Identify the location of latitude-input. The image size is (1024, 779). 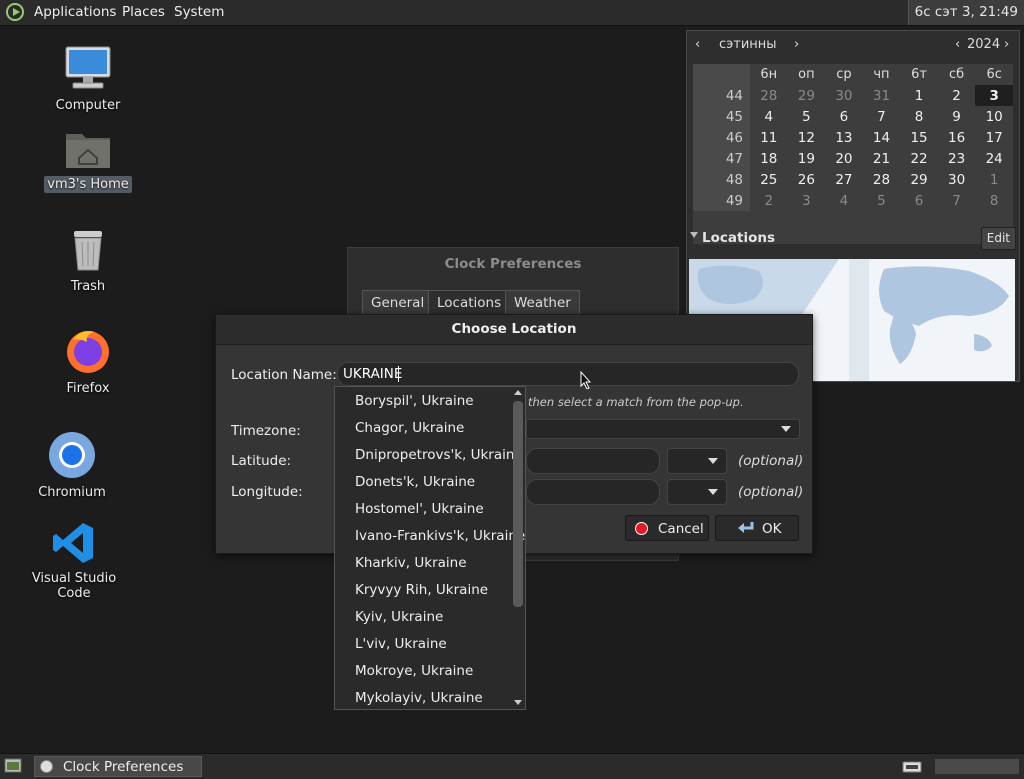
(593, 461).